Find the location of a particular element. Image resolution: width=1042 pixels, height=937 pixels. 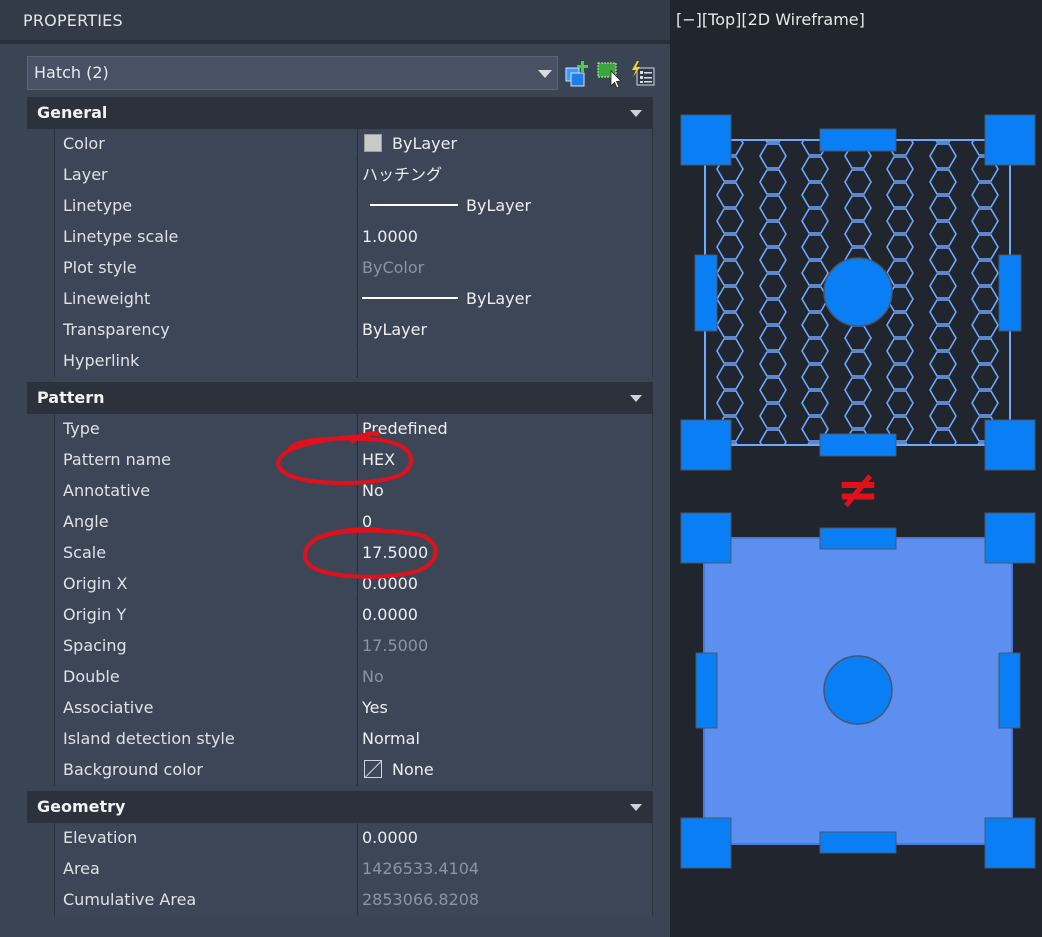

property-row: Hyperlink is located at coordinates (340, 361).